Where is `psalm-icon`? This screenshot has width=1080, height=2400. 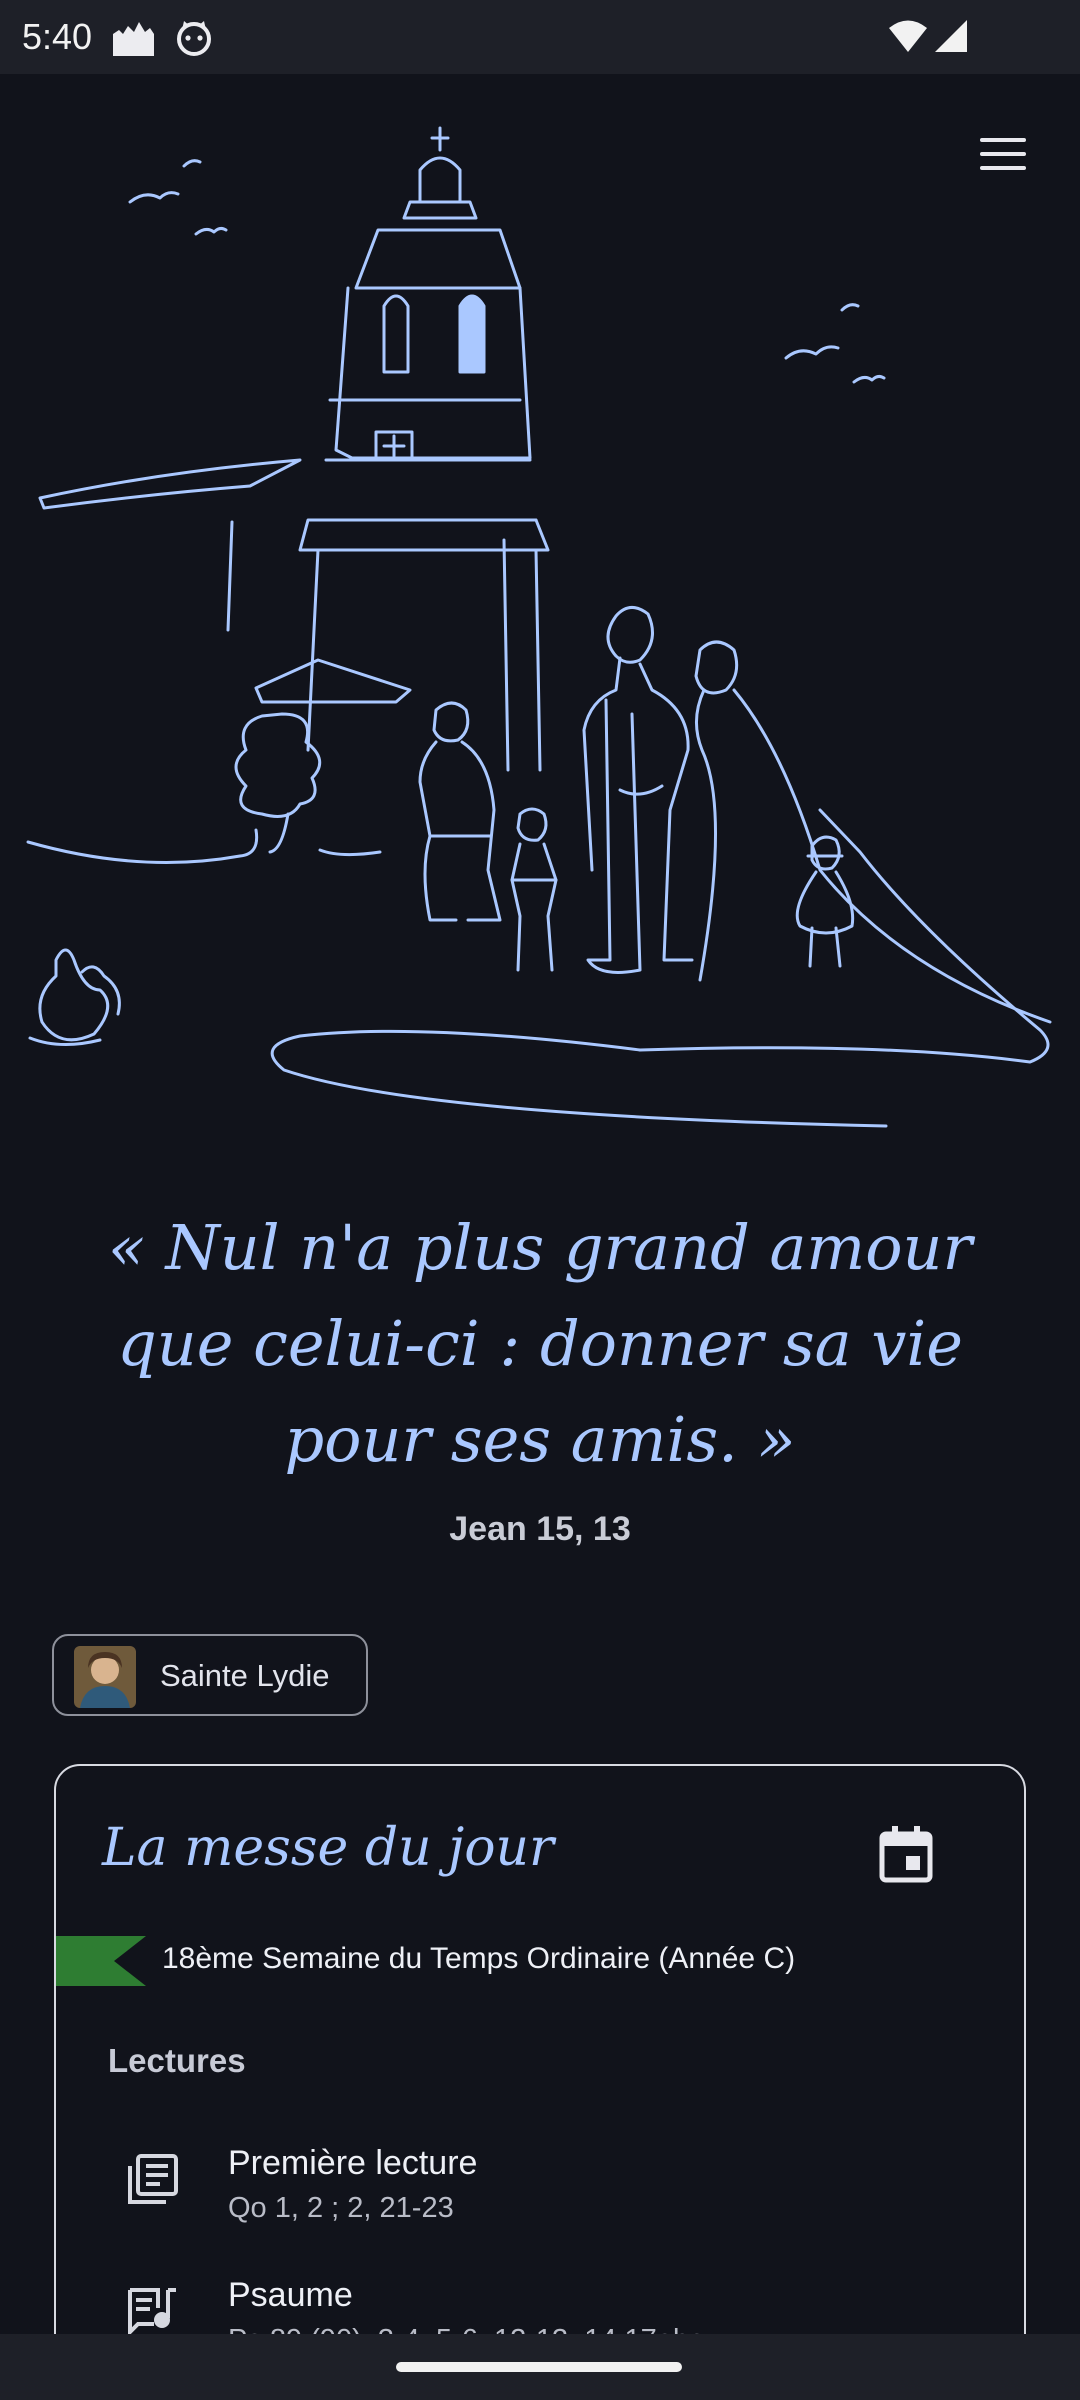
psalm-icon is located at coordinates (152, 2312).